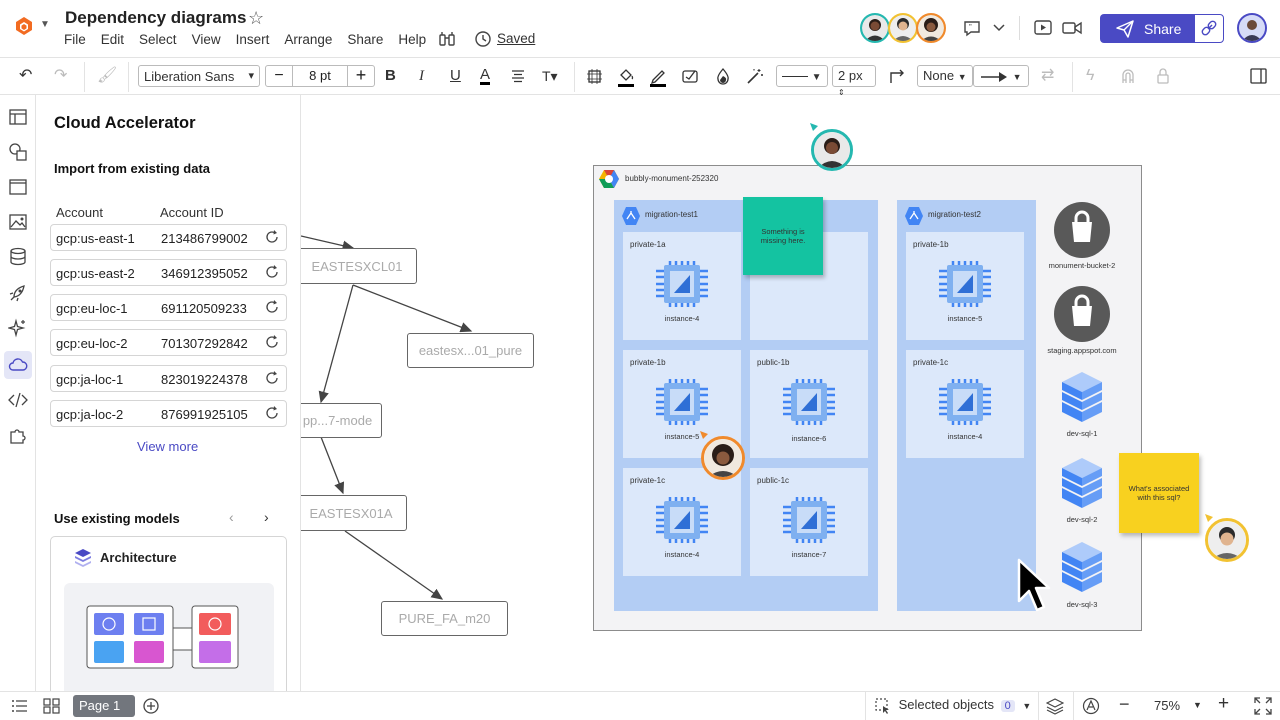 This screenshot has height=720, width=1280. Describe the element at coordinates (447, 39) in the screenshot. I see `feature-find-icon` at that location.